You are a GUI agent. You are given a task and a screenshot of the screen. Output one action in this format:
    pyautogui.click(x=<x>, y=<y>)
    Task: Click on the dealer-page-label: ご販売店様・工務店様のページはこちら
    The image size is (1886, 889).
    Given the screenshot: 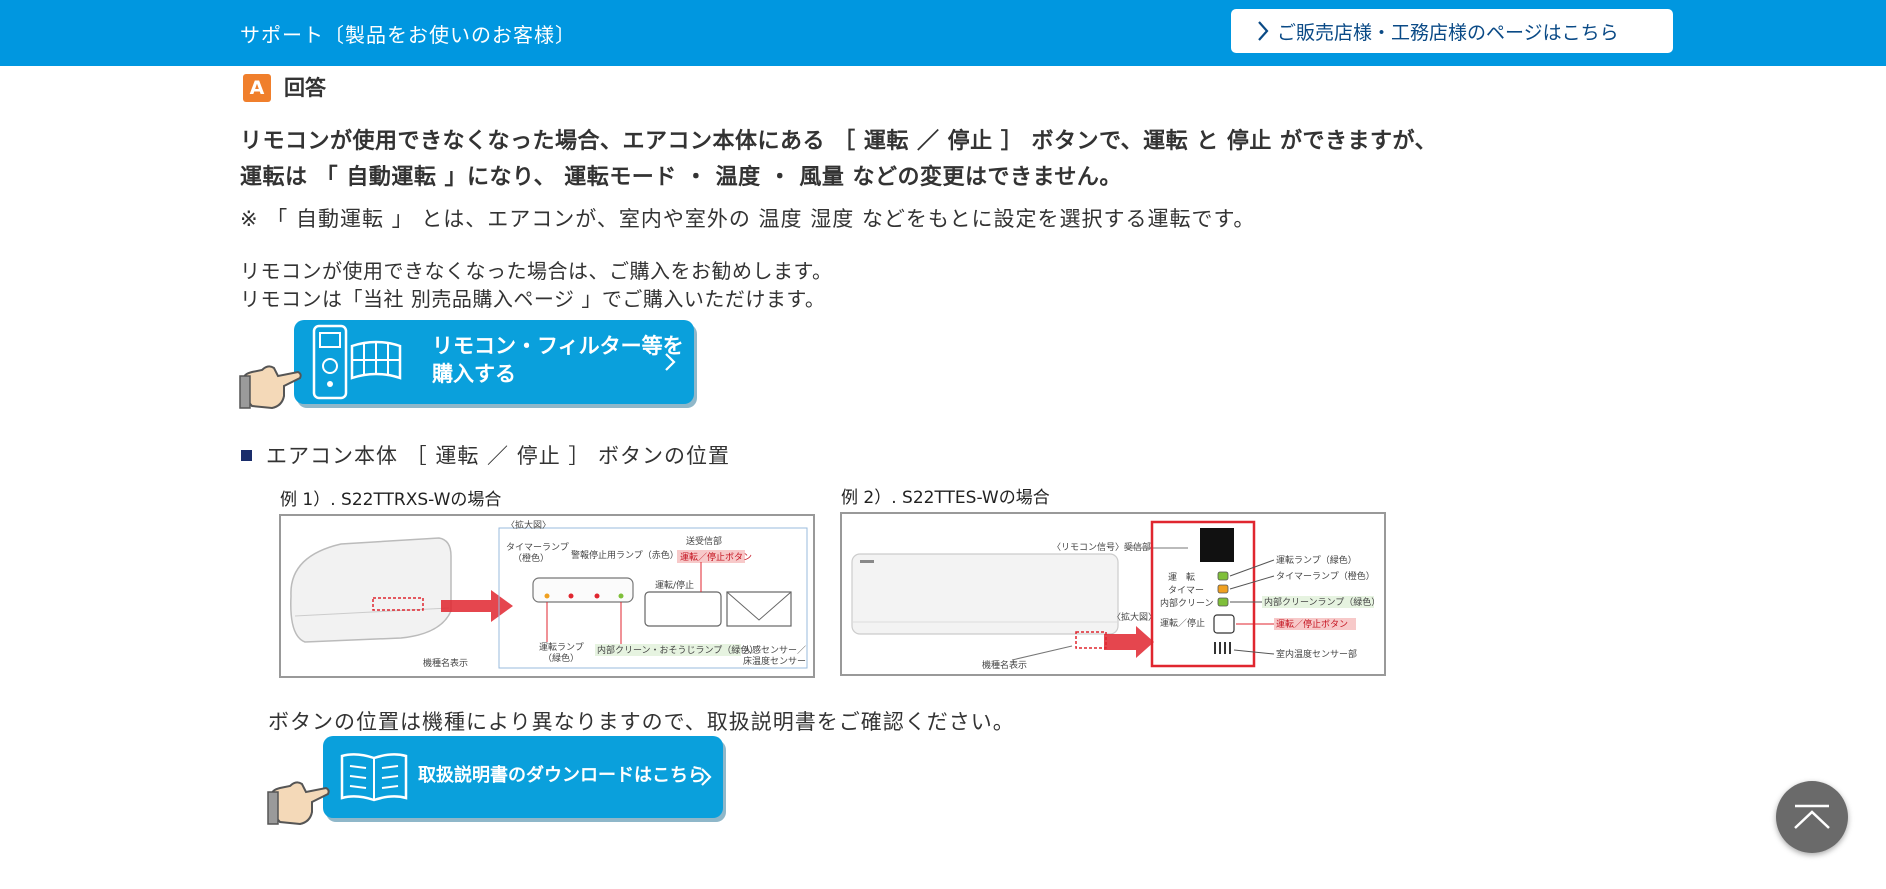 What is the action you would take?
    pyautogui.click(x=1448, y=32)
    